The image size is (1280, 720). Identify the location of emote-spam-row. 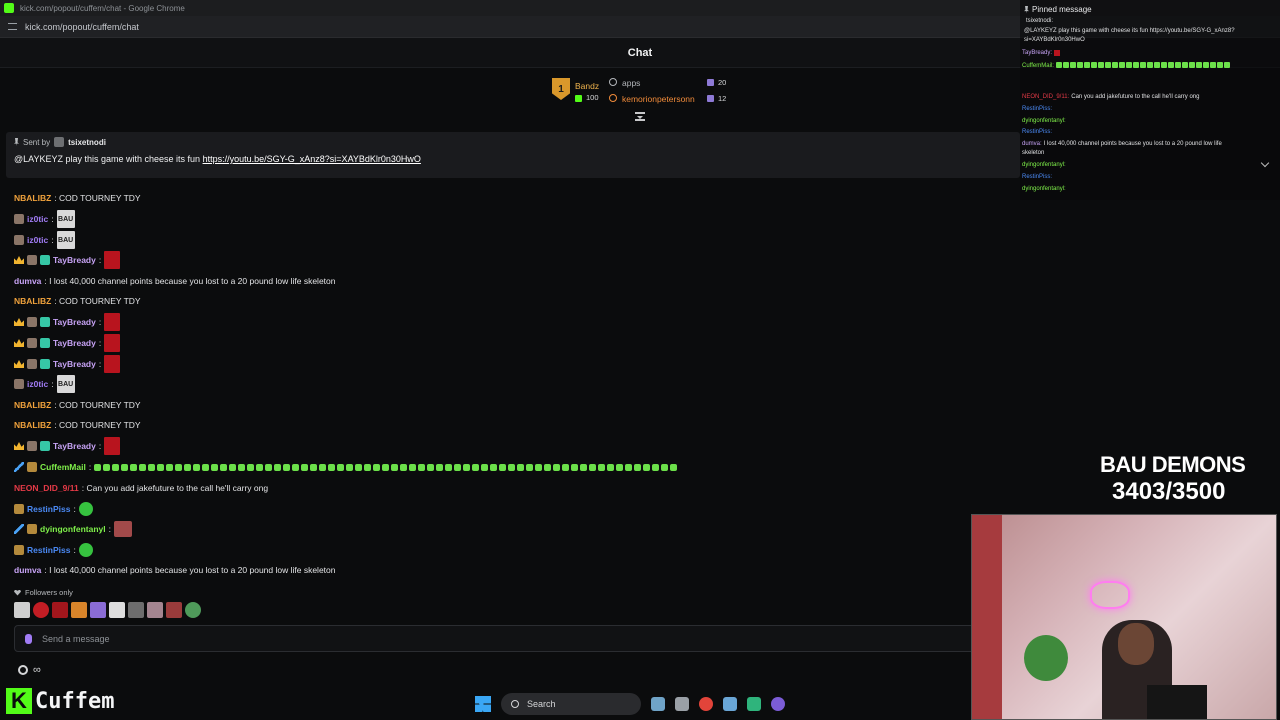
(386, 467).